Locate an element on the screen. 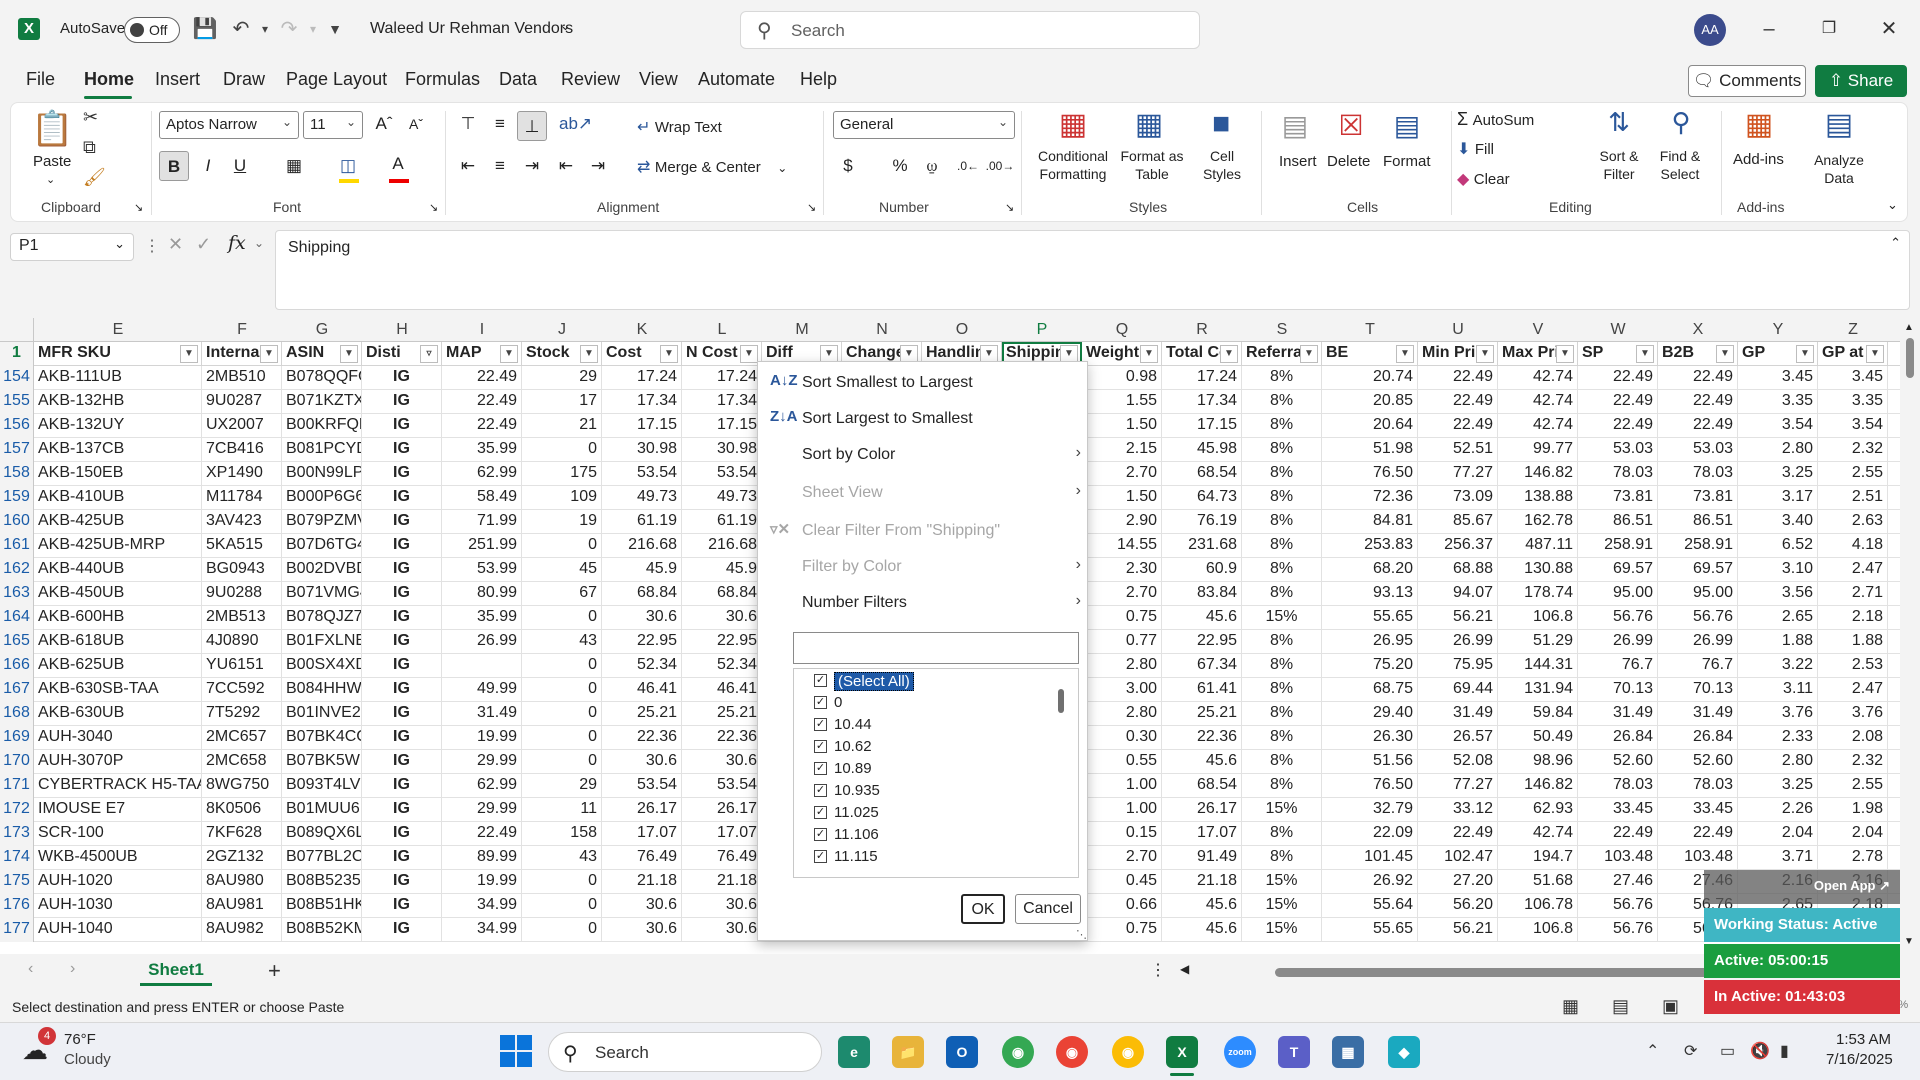  table-cell: 76.7 is located at coordinates (1698, 666).